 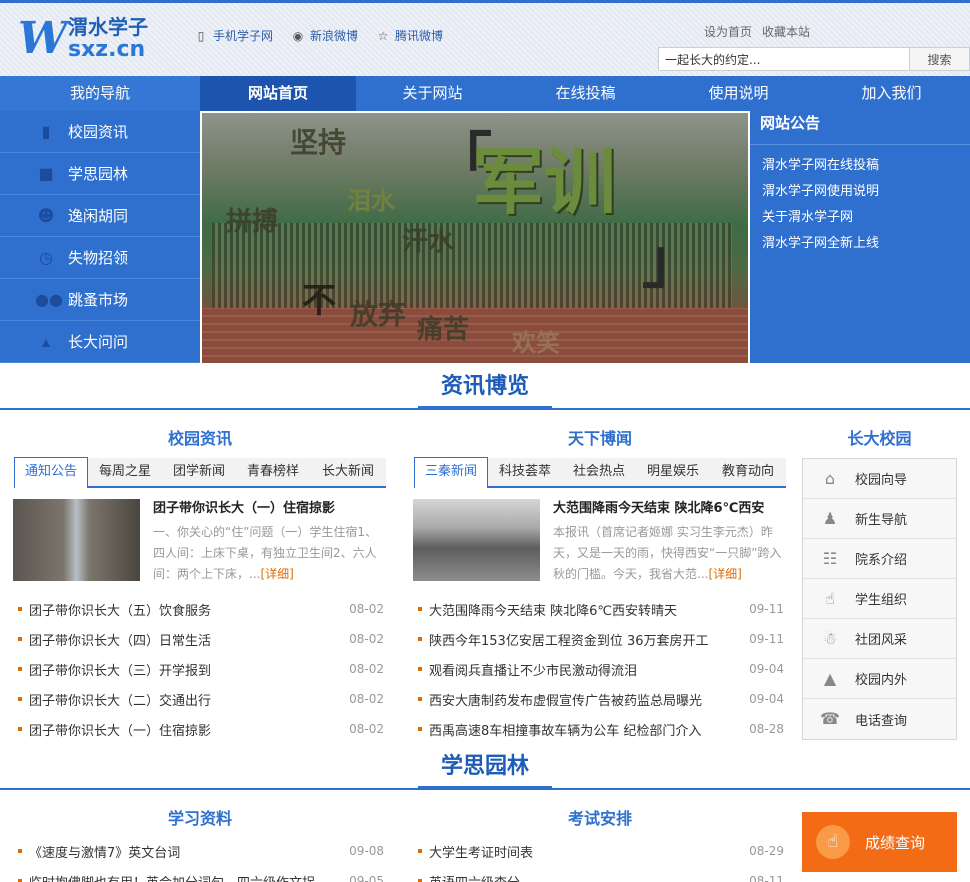 What do you see at coordinates (860, 244) in the screenshot?
I see `notice-item: 渭水学子网全新上线` at bounding box center [860, 244].